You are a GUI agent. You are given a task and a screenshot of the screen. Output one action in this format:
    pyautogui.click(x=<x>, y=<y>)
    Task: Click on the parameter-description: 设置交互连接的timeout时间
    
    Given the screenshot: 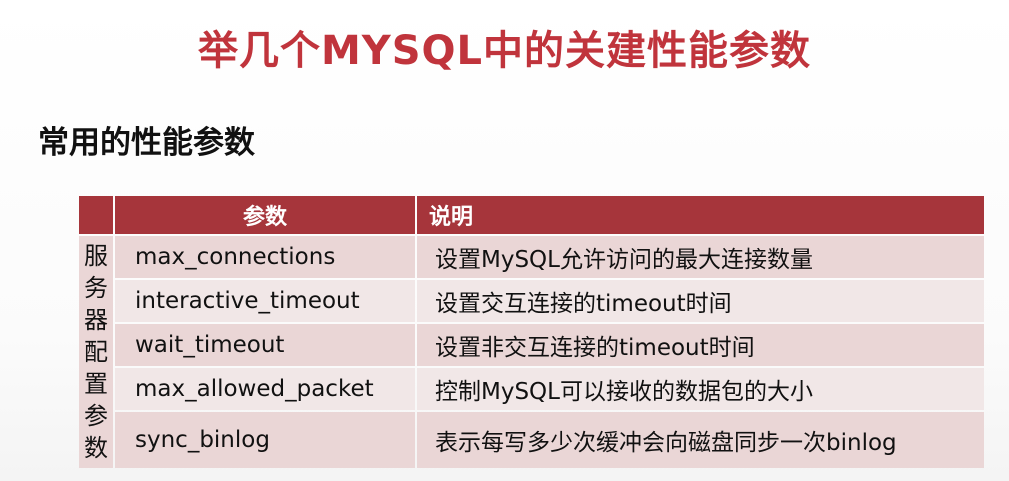 What is the action you would take?
    pyautogui.click(x=700, y=301)
    